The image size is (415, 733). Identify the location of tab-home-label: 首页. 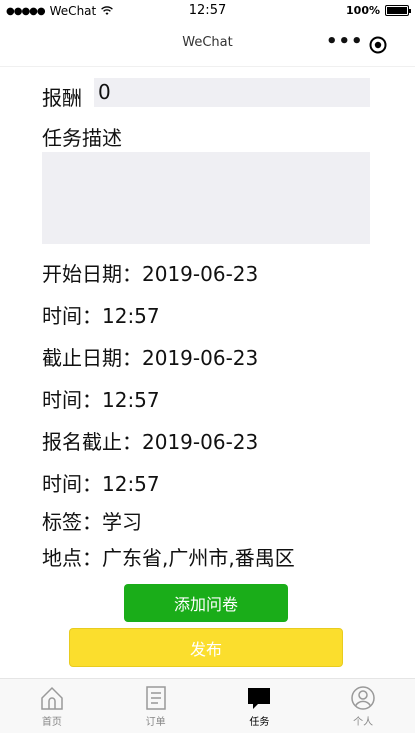
(51, 722).